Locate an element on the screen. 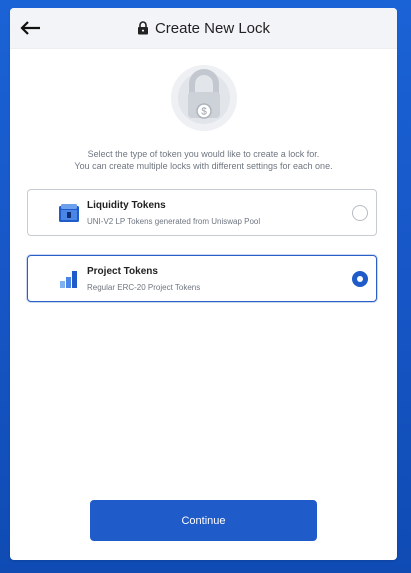 The image size is (411, 573). bar-chart-icon is located at coordinates (68, 279).